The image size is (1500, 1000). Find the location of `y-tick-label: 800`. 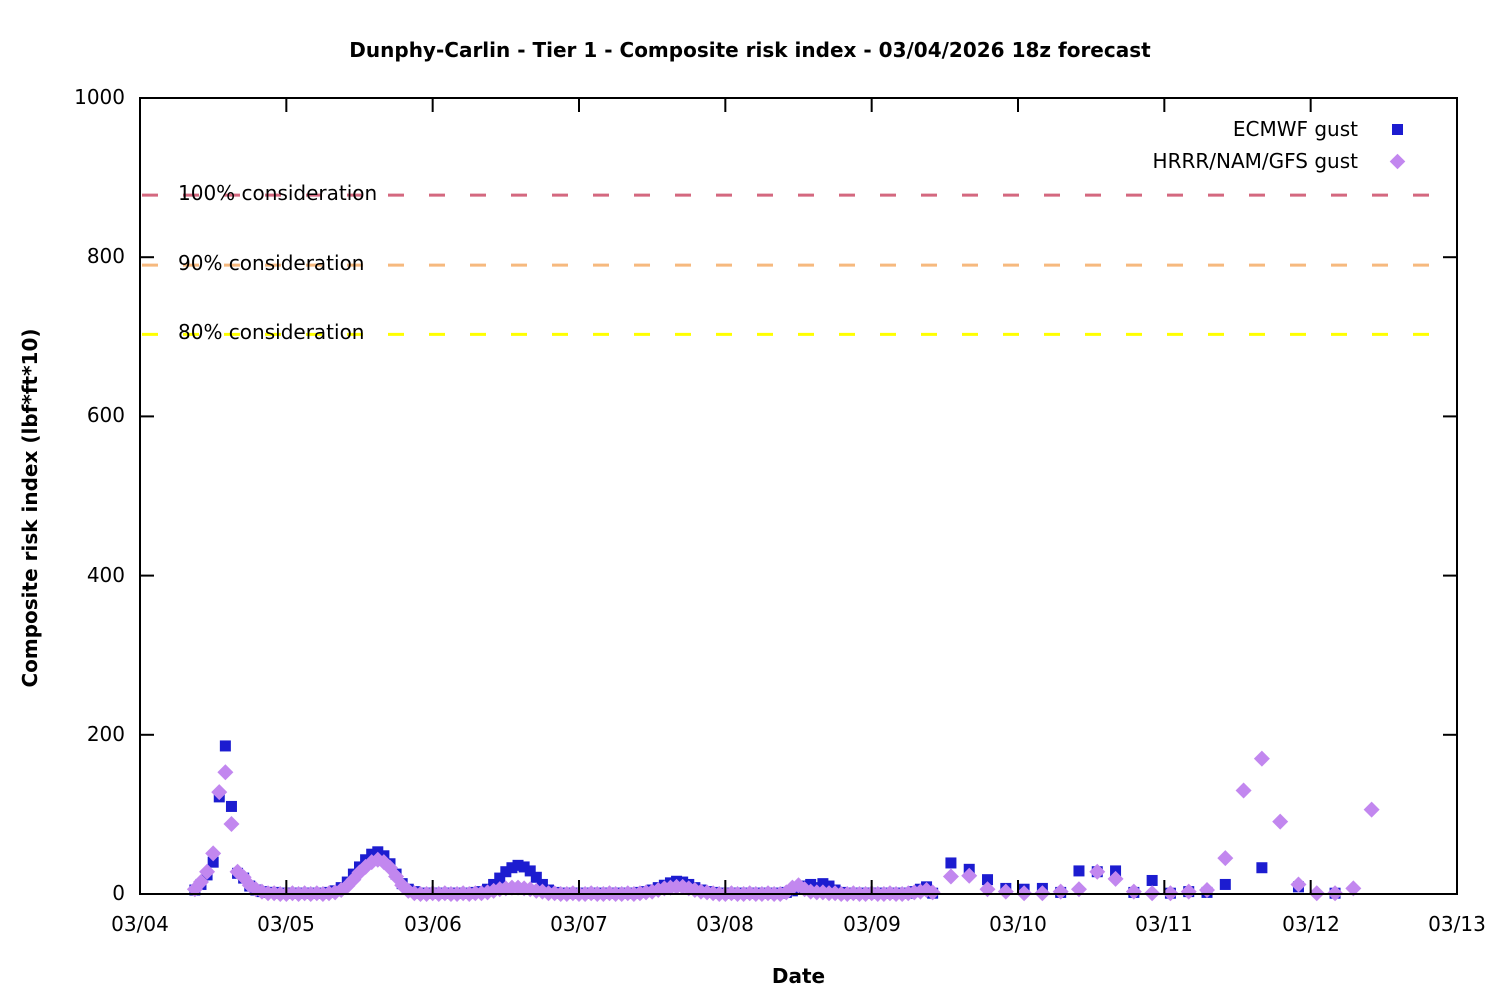

y-tick-label: 800 is located at coordinates (105, 256).